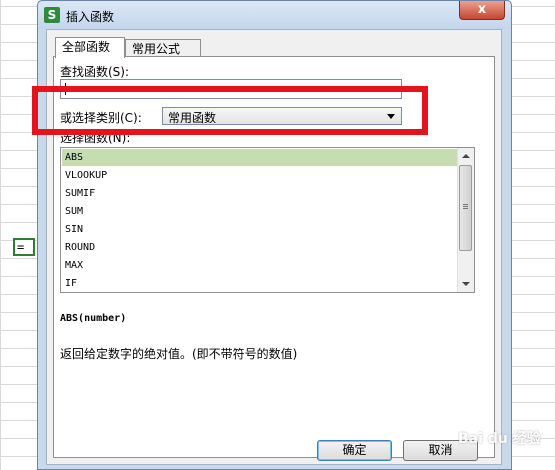 The image size is (555, 470). I want to click on list-scrollbar, so click(465, 220).